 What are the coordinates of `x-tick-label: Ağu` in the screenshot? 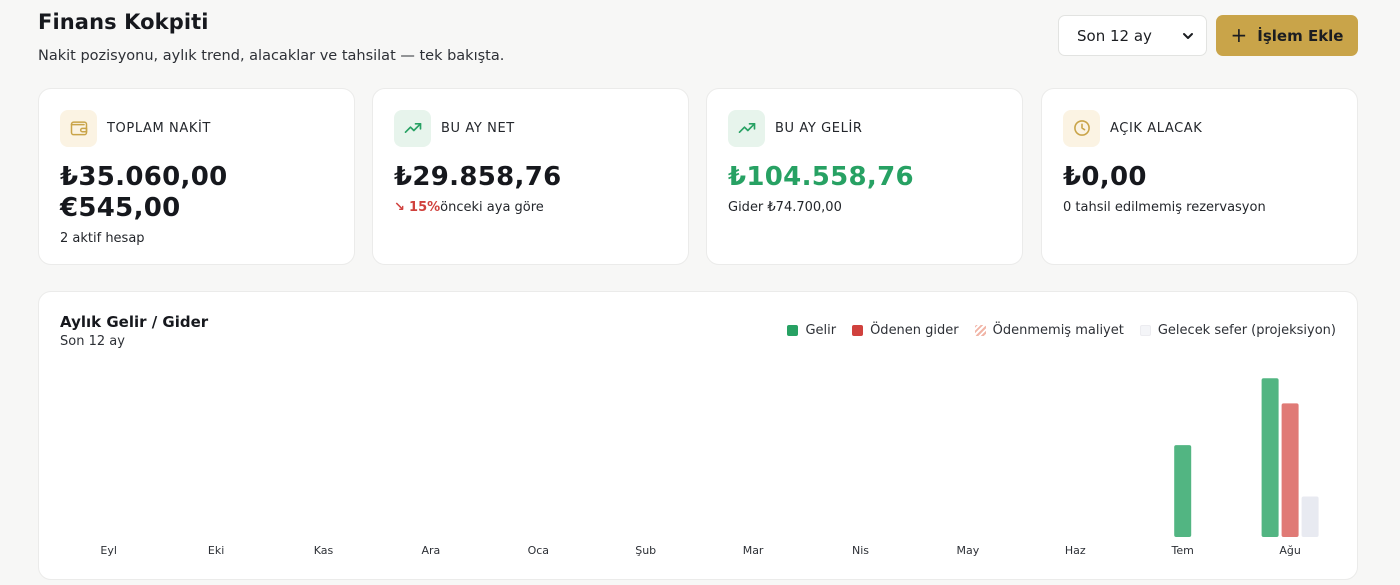 It's located at (1289, 550).